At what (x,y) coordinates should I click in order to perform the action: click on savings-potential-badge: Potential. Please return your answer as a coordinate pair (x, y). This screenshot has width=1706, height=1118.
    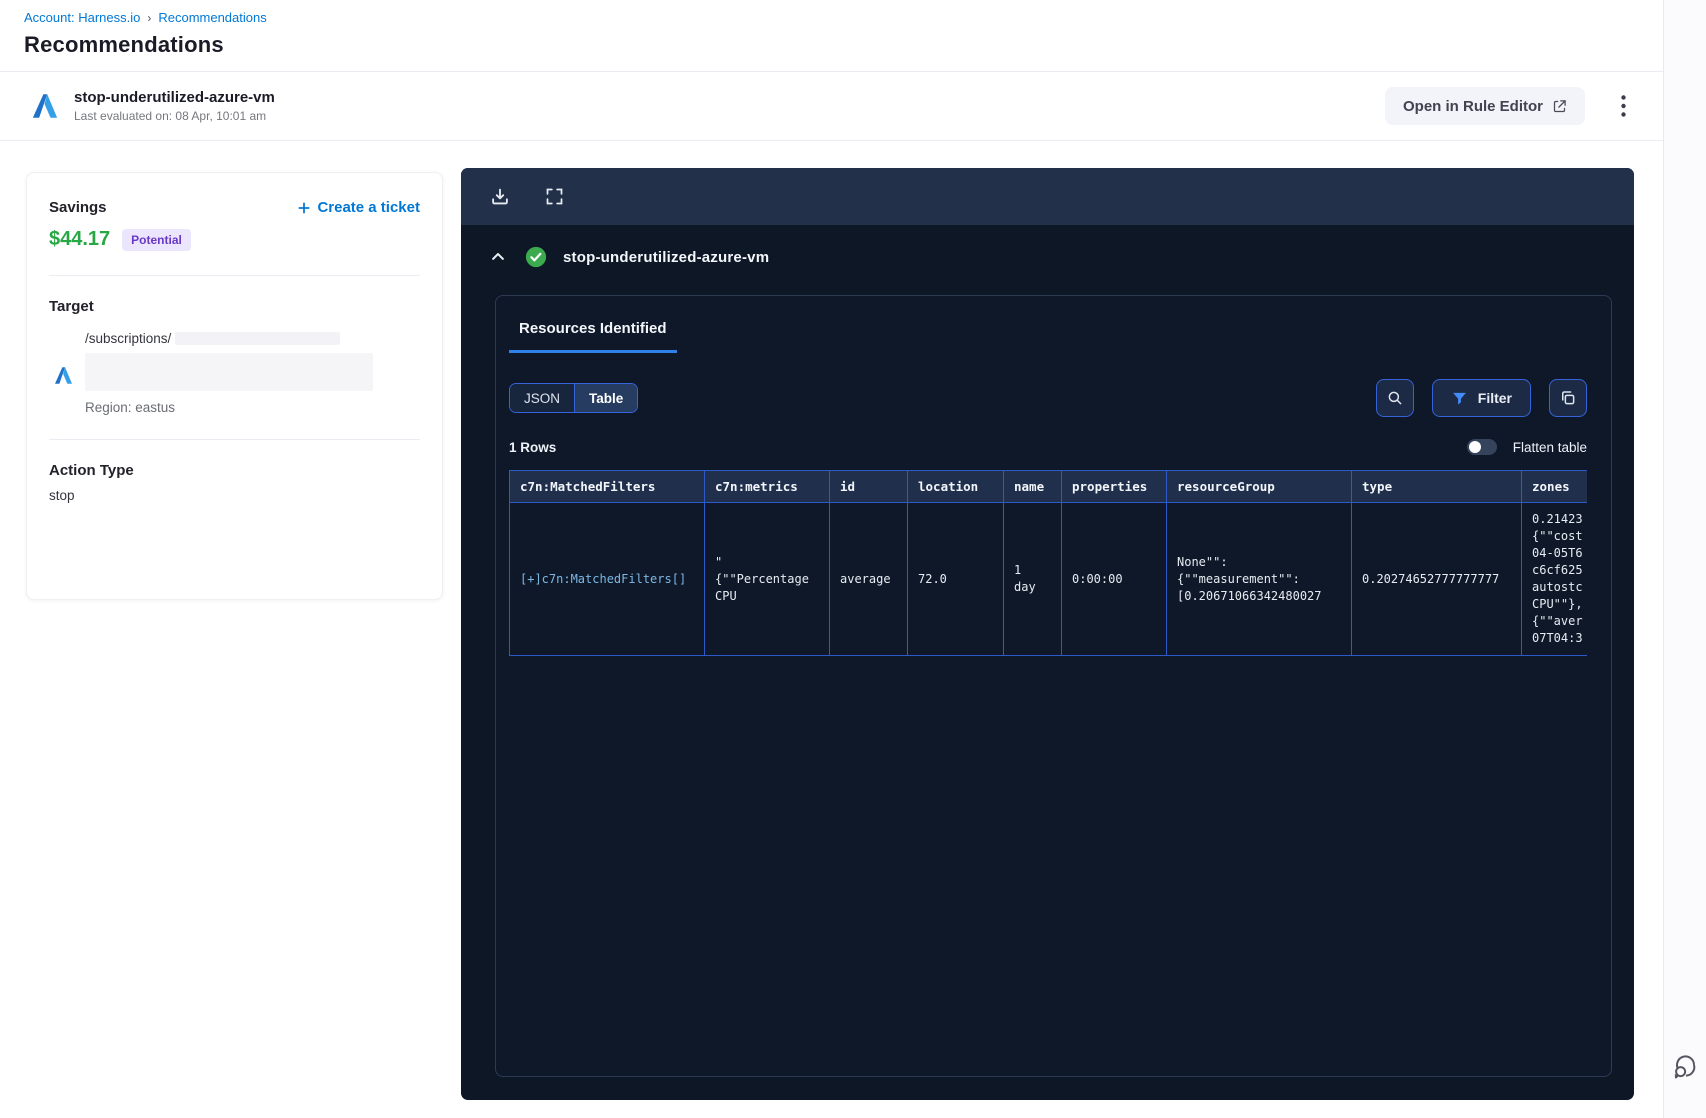
    Looking at the image, I should click on (156, 239).